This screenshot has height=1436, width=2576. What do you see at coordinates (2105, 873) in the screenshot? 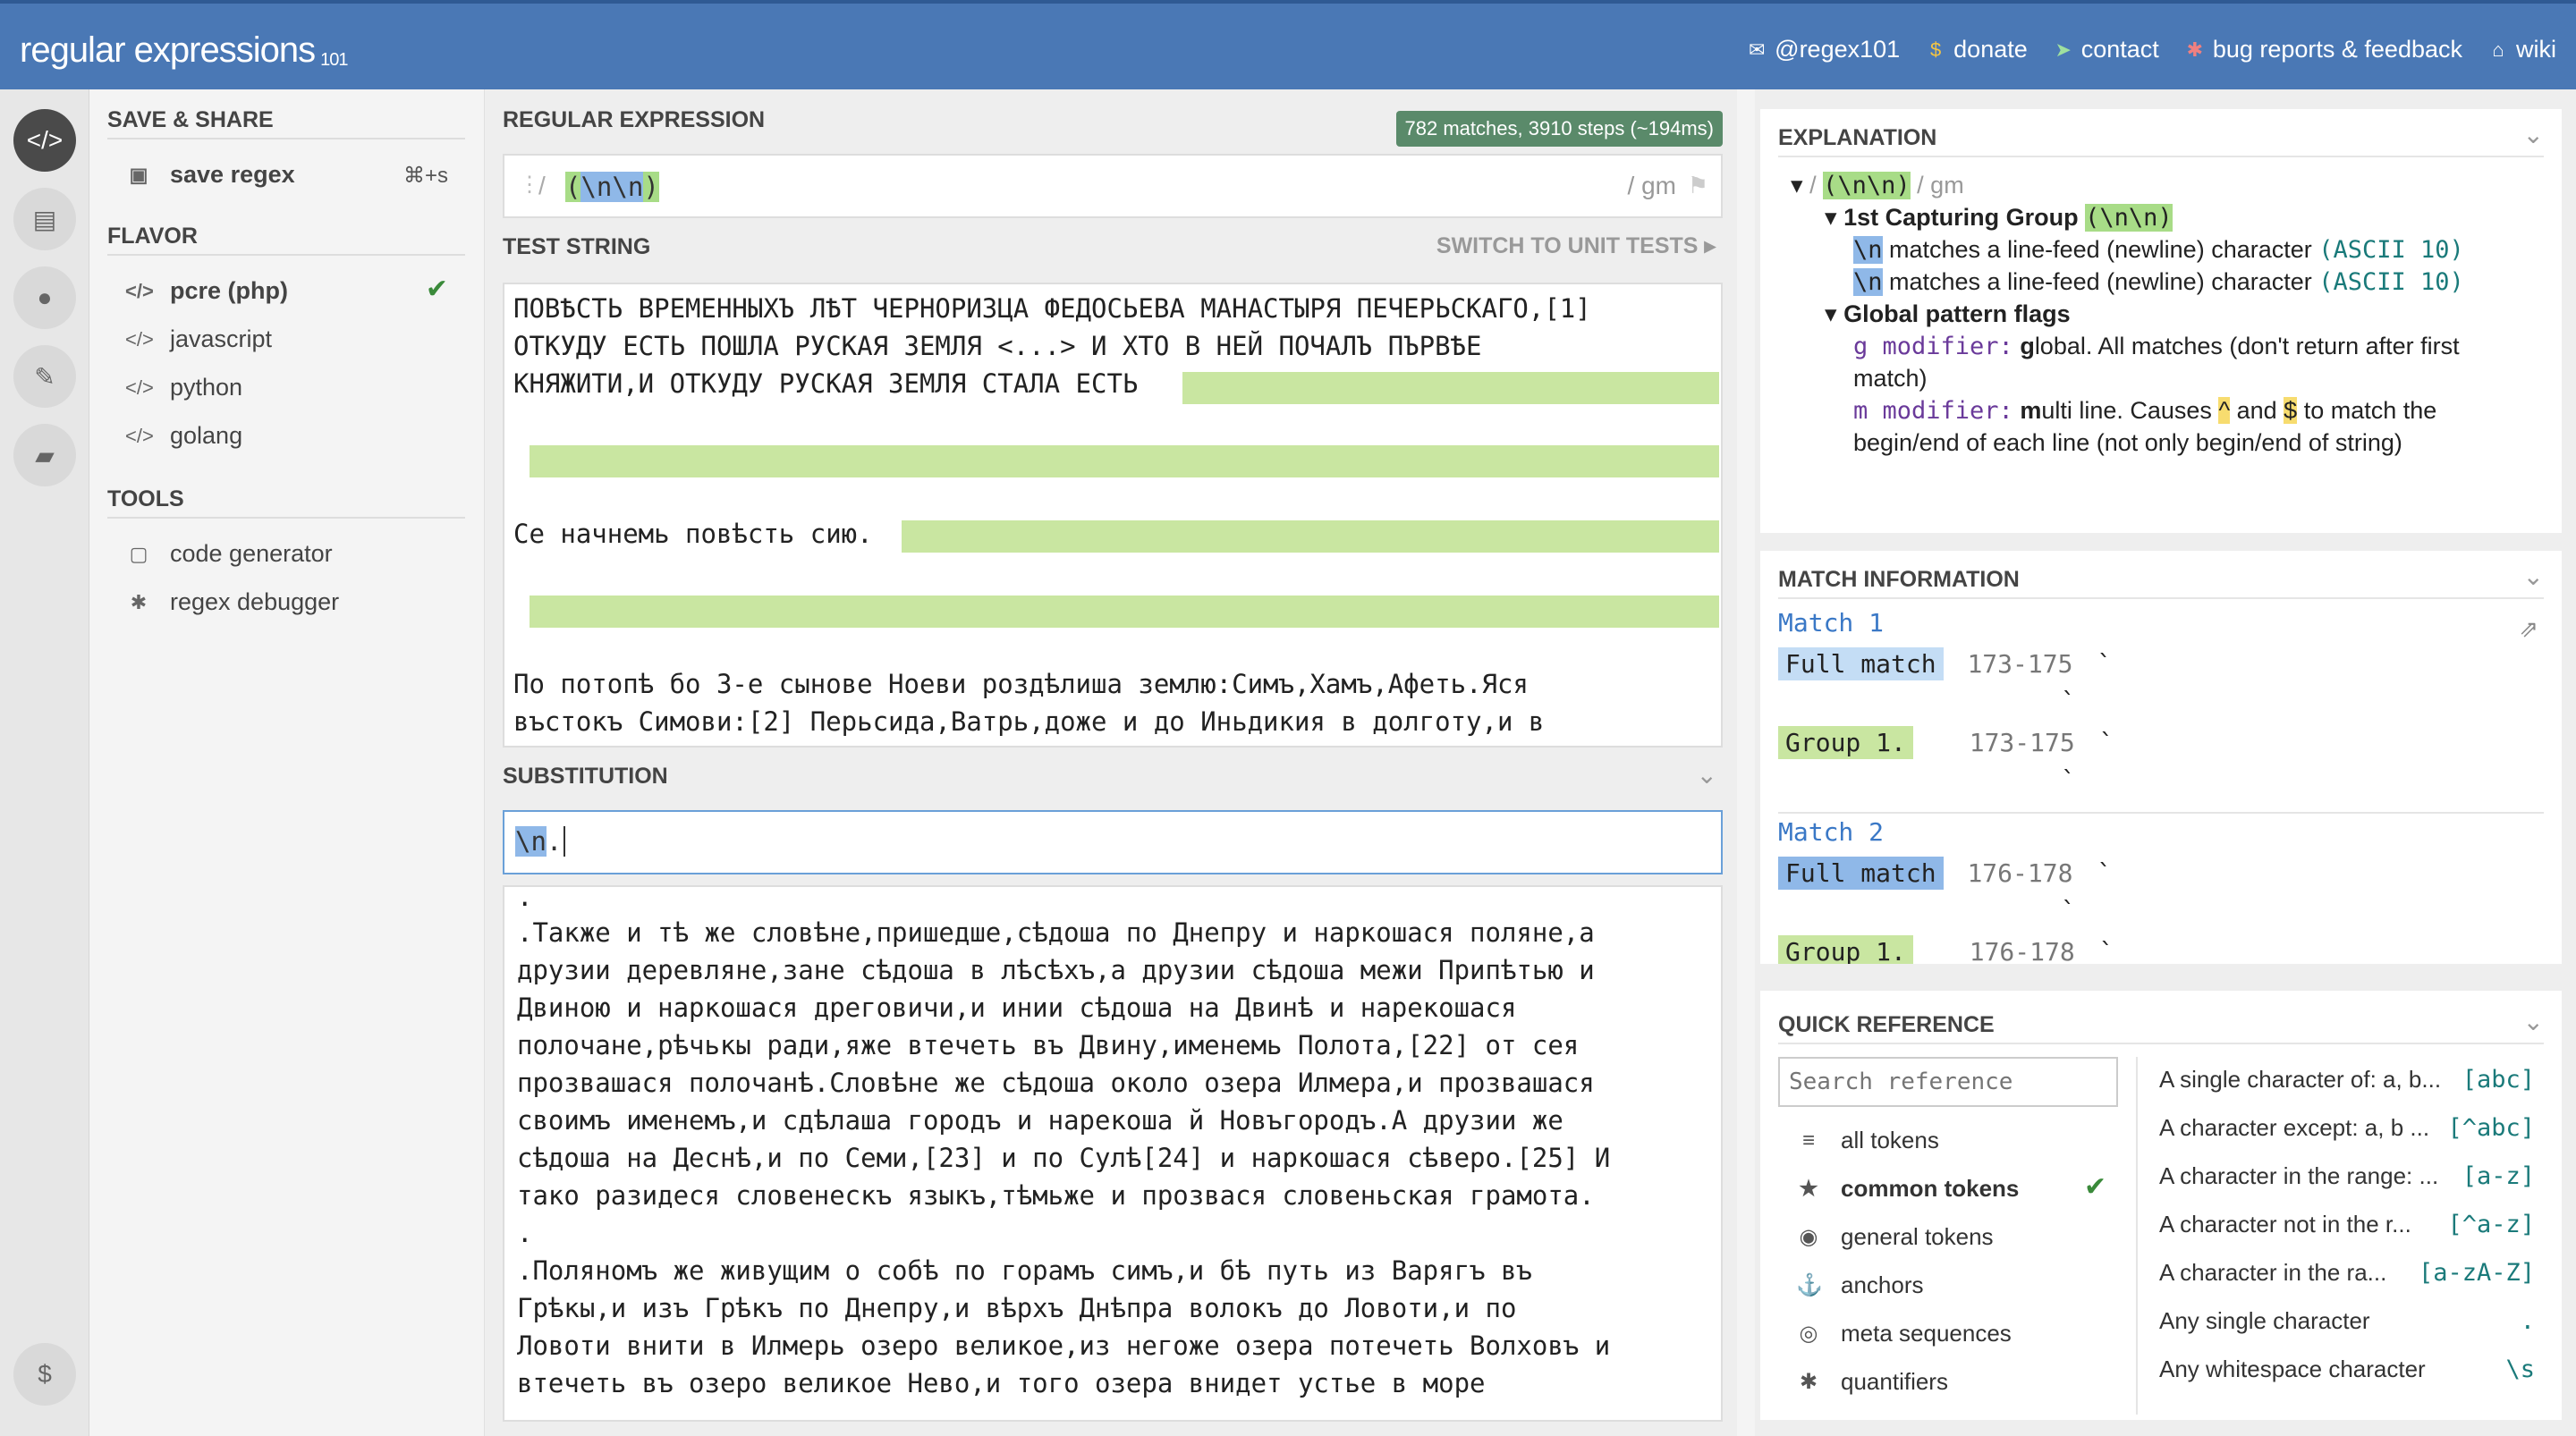
I see `match-value: `` at bounding box center [2105, 873].